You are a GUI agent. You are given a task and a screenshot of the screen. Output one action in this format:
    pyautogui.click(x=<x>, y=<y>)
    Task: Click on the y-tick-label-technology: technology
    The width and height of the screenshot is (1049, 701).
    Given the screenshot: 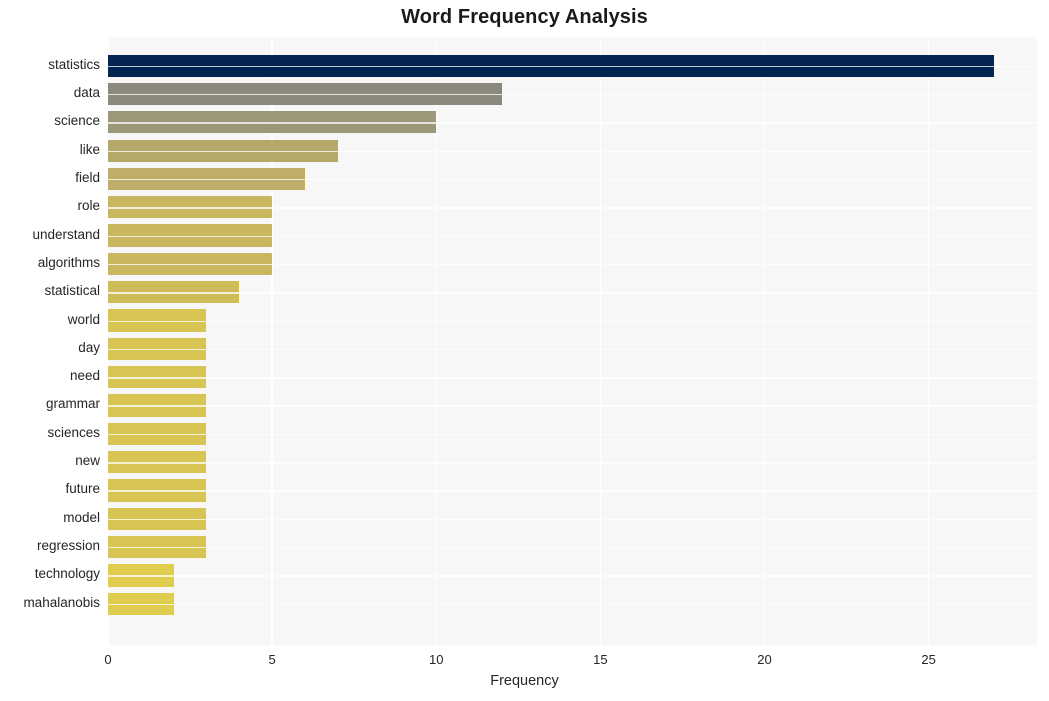 What is the action you would take?
    pyautogui.click(x=67, y=574)
    